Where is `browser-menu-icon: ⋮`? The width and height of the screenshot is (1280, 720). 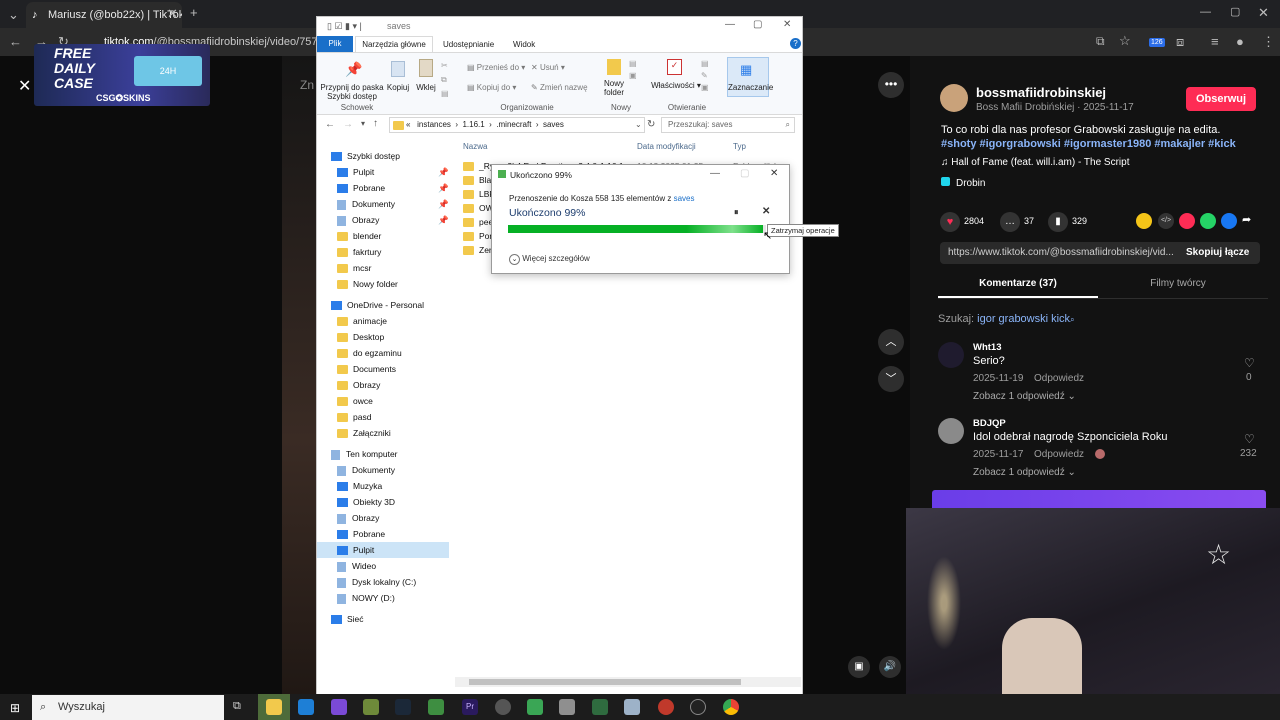 browser-menu-icon: ⋮ is located at coordinates (1268, 42).